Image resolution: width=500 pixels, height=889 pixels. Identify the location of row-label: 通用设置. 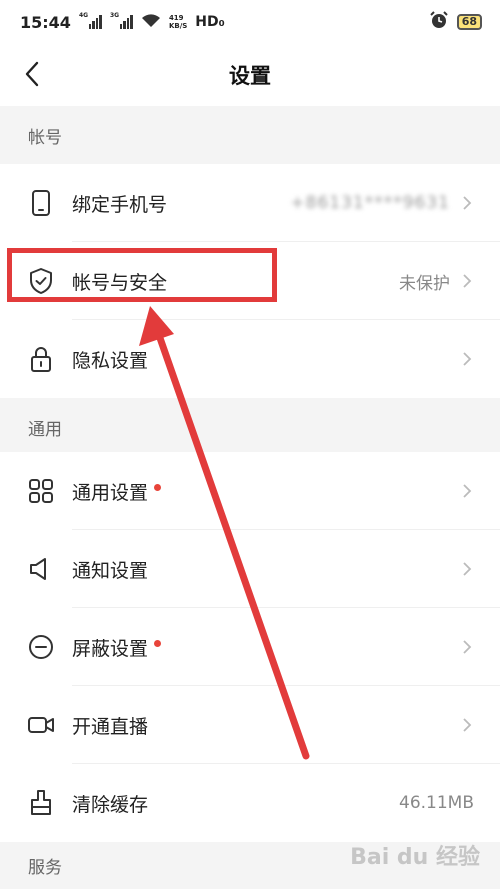
(110, 492).